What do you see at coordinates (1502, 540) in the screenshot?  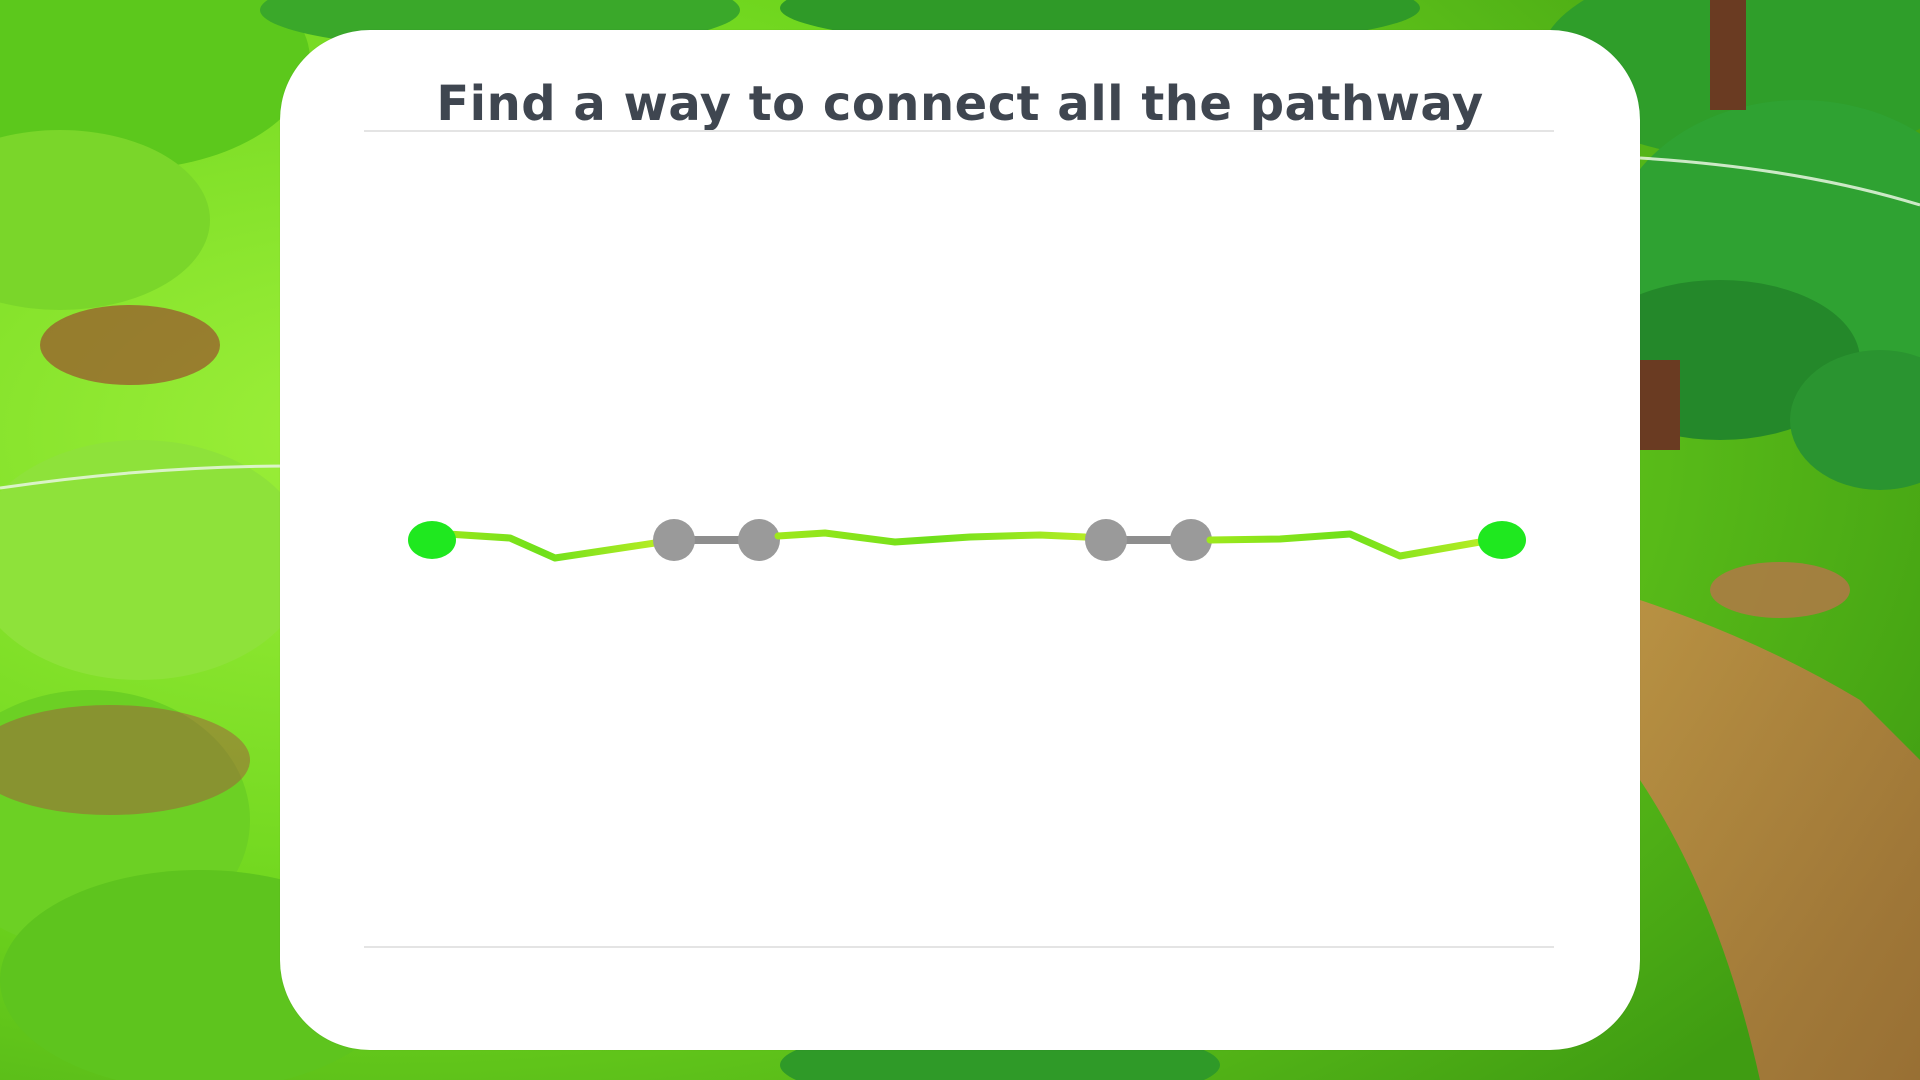 I see `end-node` at bounding box center [1502, 540].